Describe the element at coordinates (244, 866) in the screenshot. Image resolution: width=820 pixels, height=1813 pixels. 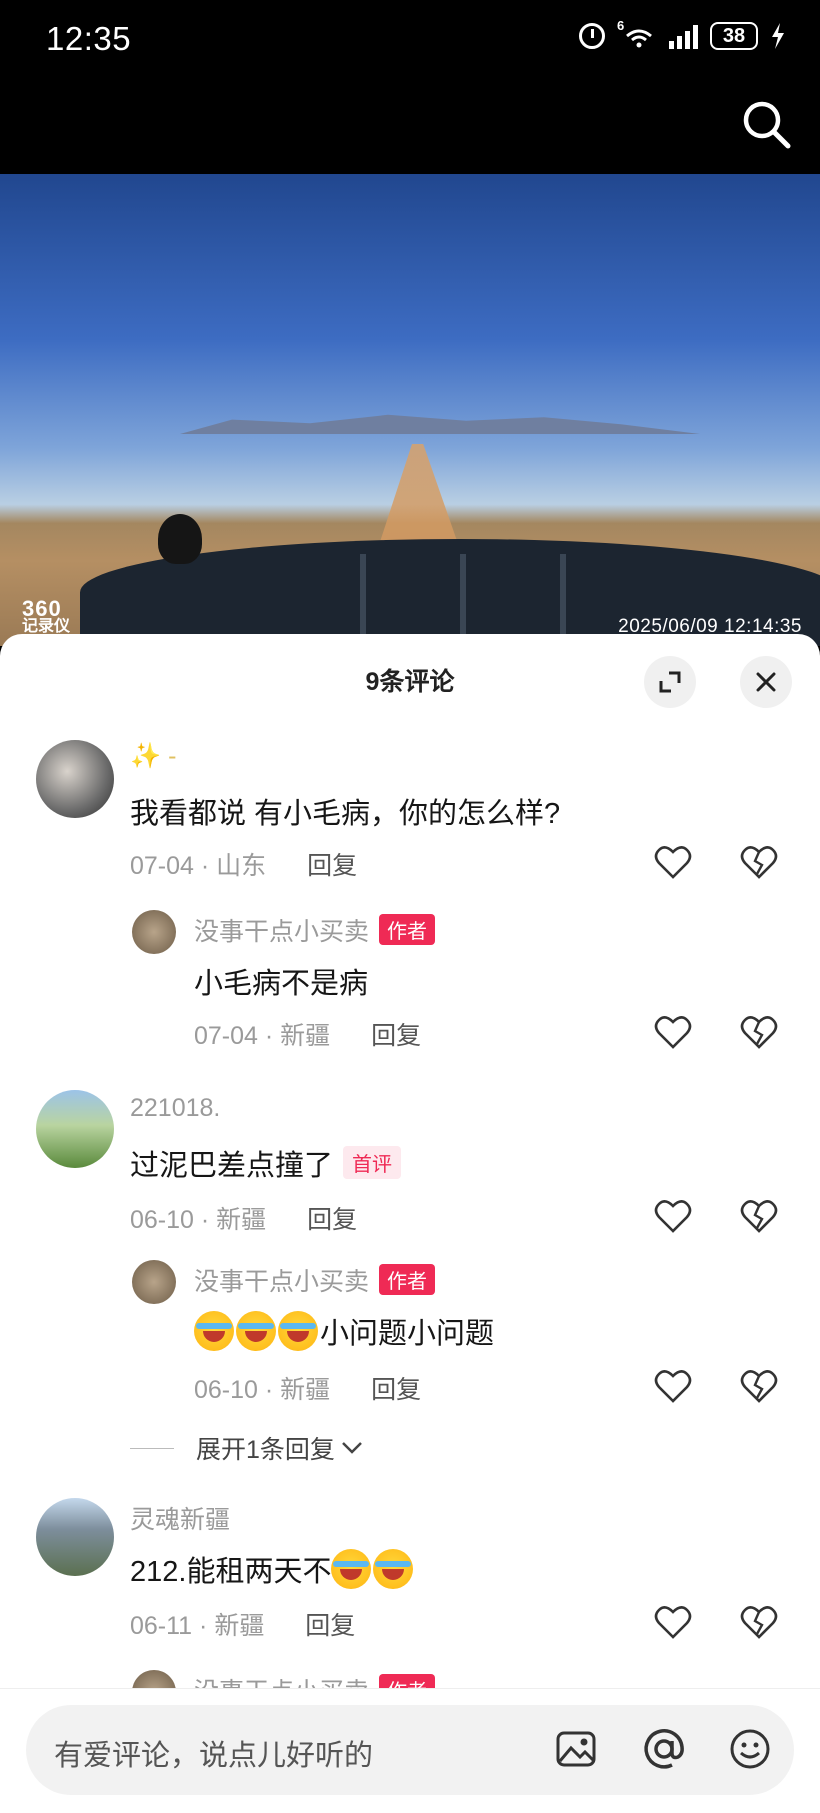
I see `comment-meta: 07-04 · 山东 回复` at that location.